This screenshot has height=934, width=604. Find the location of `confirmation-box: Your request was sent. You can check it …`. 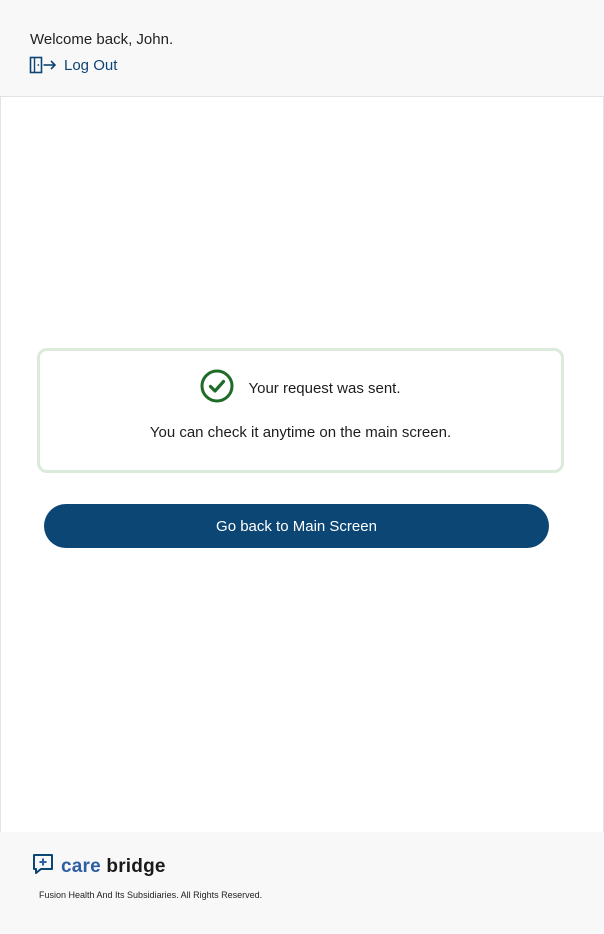

confirmation-box: Your request was sent. You can check it … is located at coordinates (300, 410).